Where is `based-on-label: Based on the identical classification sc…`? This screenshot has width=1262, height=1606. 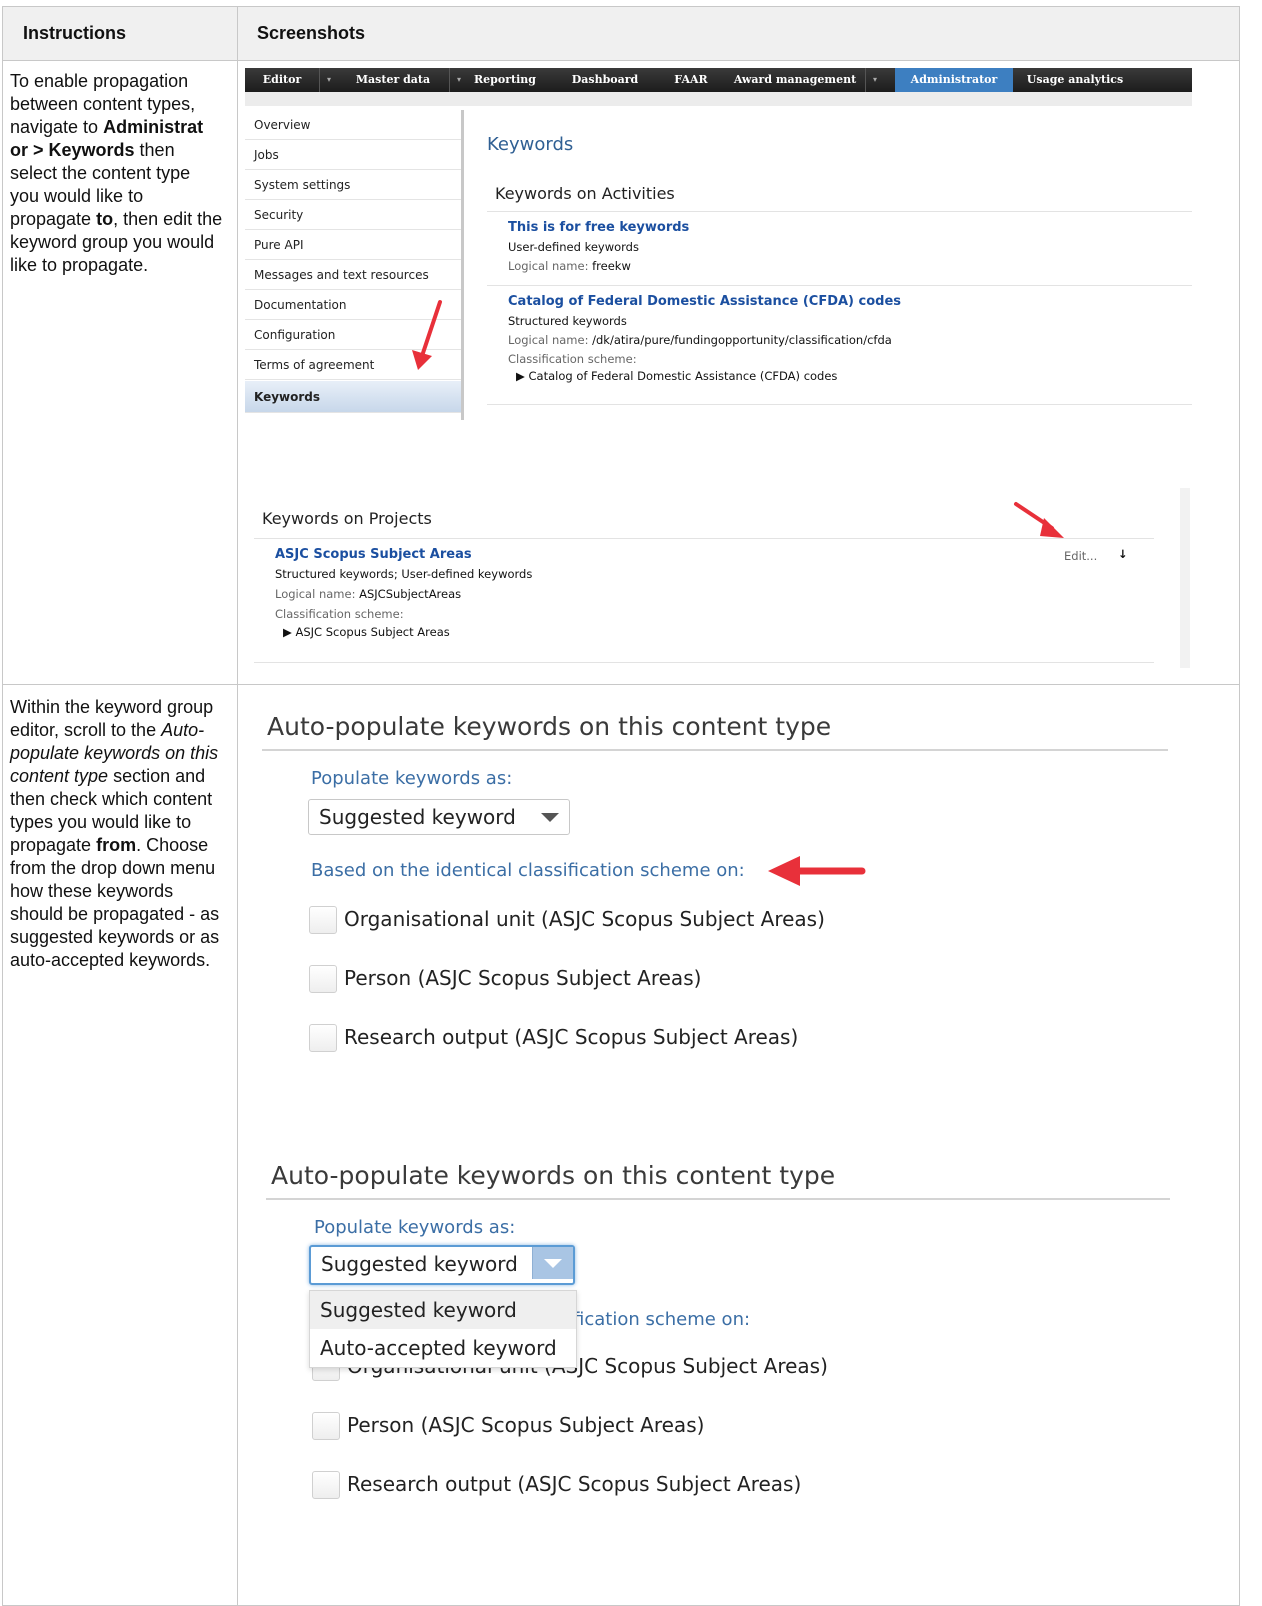
based-on-label: Based on the identical classification sc… is located at coordinates (528, 870).